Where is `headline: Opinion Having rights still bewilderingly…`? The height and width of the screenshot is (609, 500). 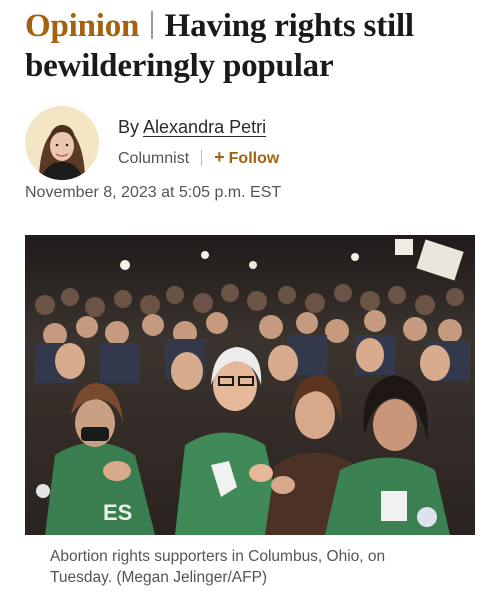 headline: Opinion Having rights still bewilderingly… is located at coordinates (257, 46).